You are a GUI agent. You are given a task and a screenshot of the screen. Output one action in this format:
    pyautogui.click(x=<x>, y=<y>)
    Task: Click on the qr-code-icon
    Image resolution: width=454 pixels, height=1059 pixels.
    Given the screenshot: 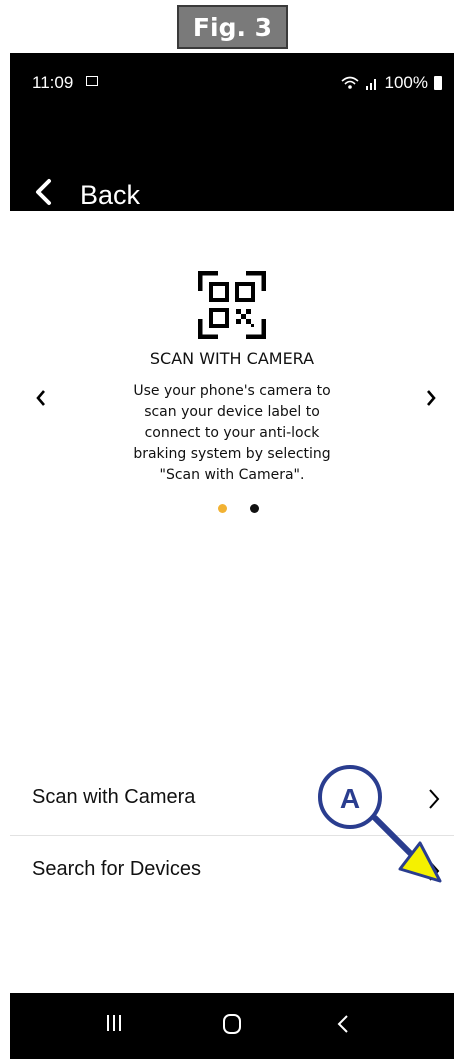 What is the action you would take?
    pyautogui.click(x=232, y=305)
    